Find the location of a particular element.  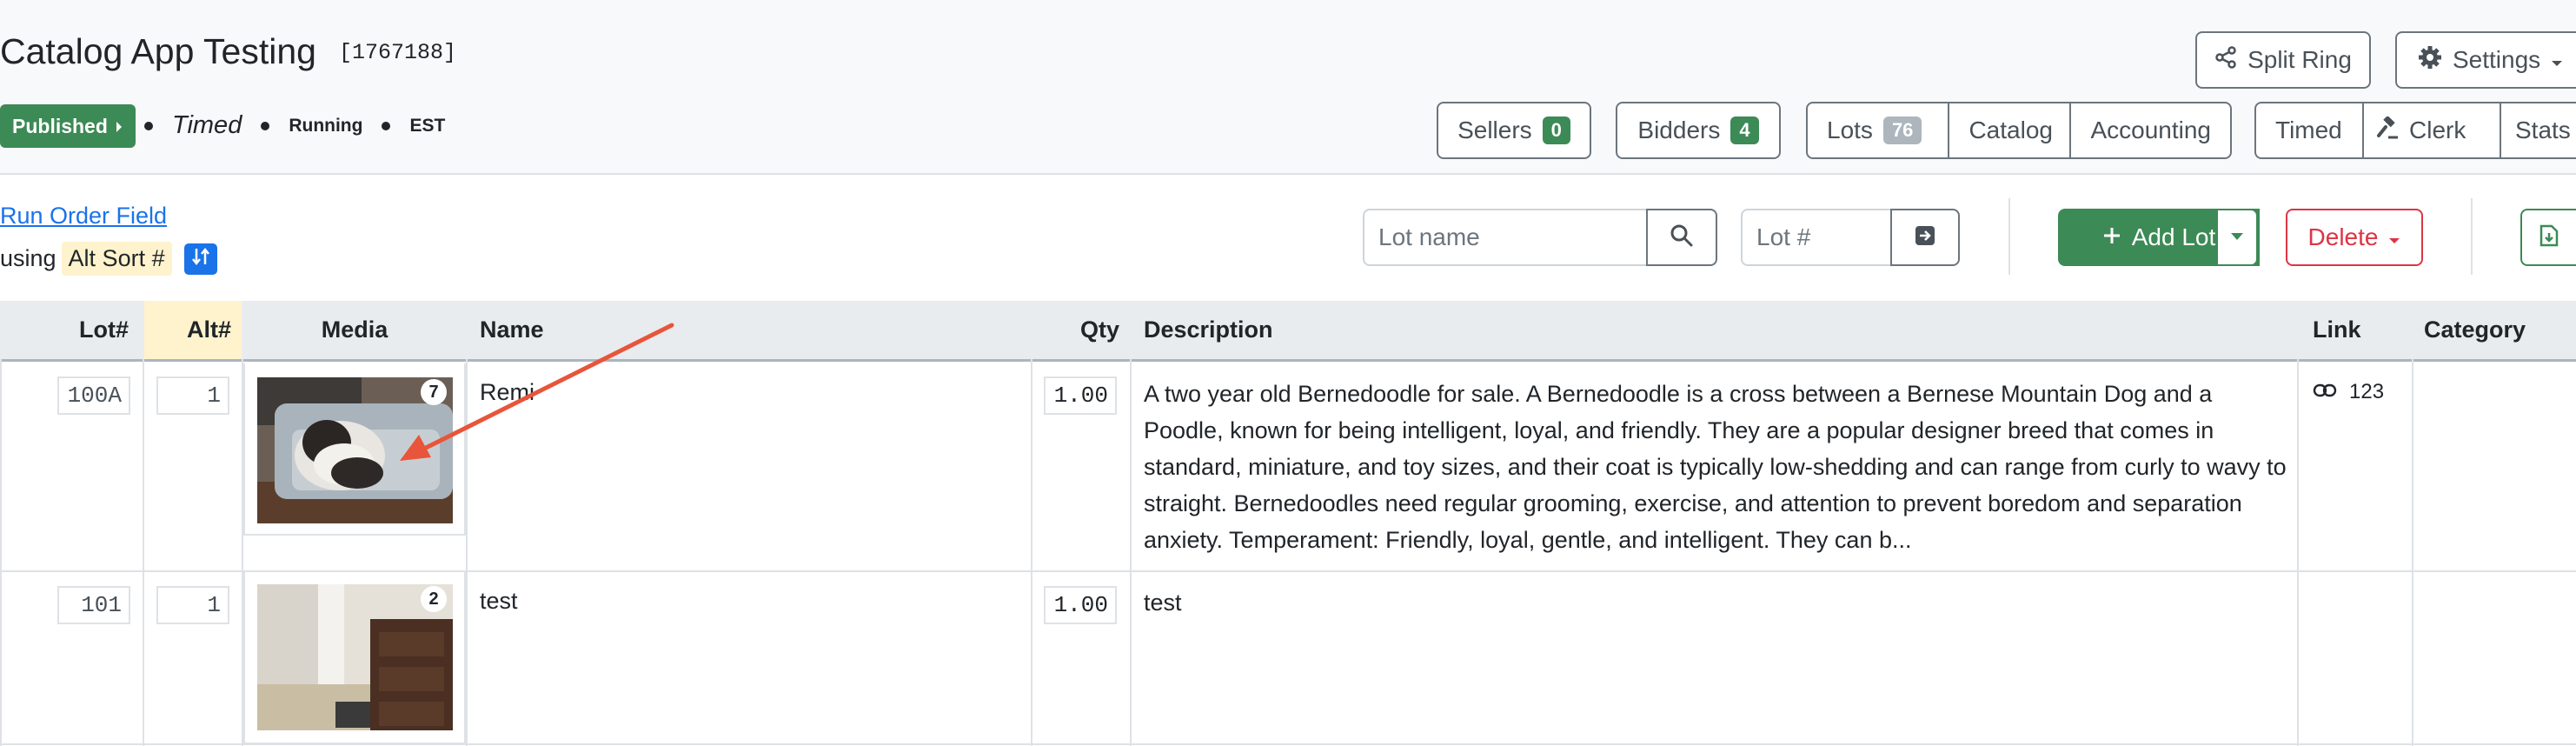

lot-description: test is located at coordinates (1715, 603).